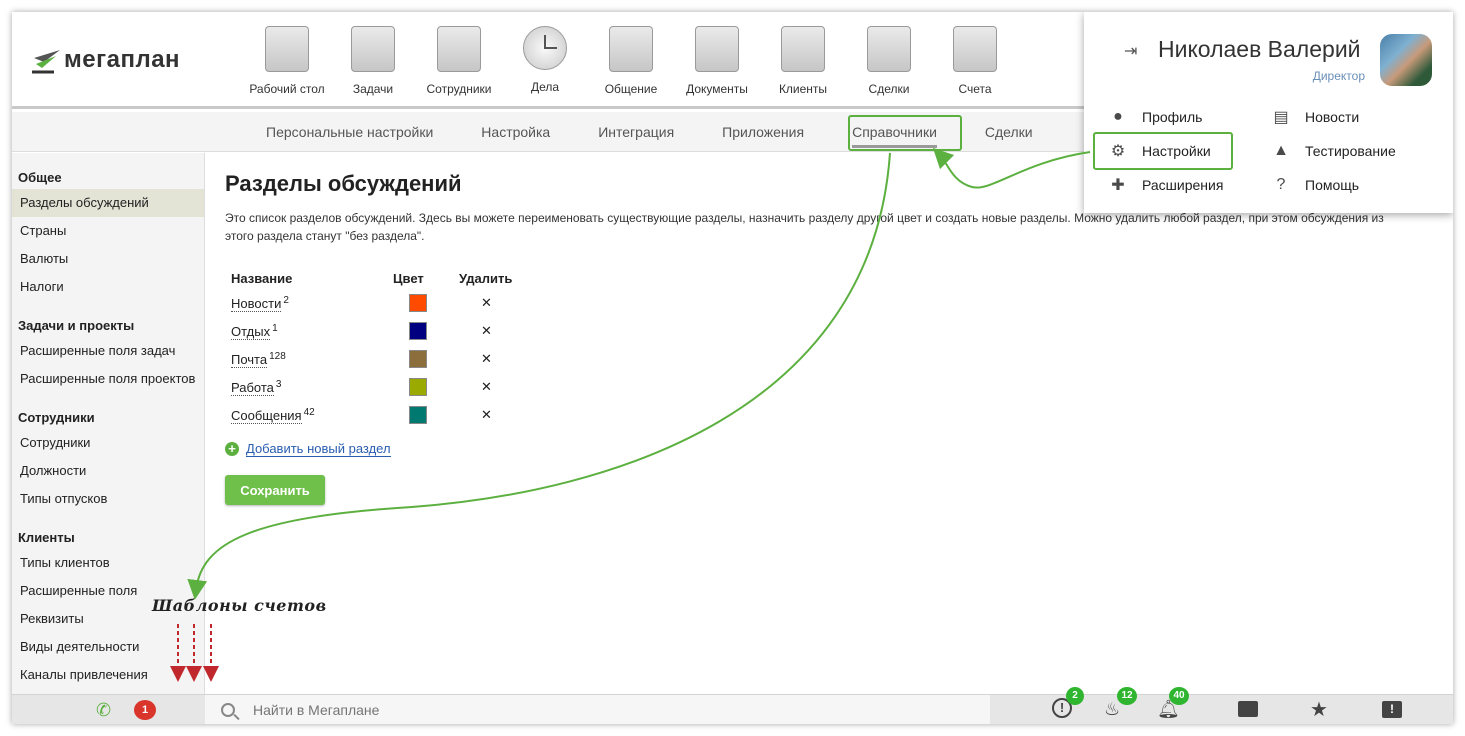 Image resolution: width=1465 pixels, height=736 pixels. What do you see at coordinates (1163, 151) in the screenshot?
I see `highlight-settings-item` at bounding box center [1163, 151].